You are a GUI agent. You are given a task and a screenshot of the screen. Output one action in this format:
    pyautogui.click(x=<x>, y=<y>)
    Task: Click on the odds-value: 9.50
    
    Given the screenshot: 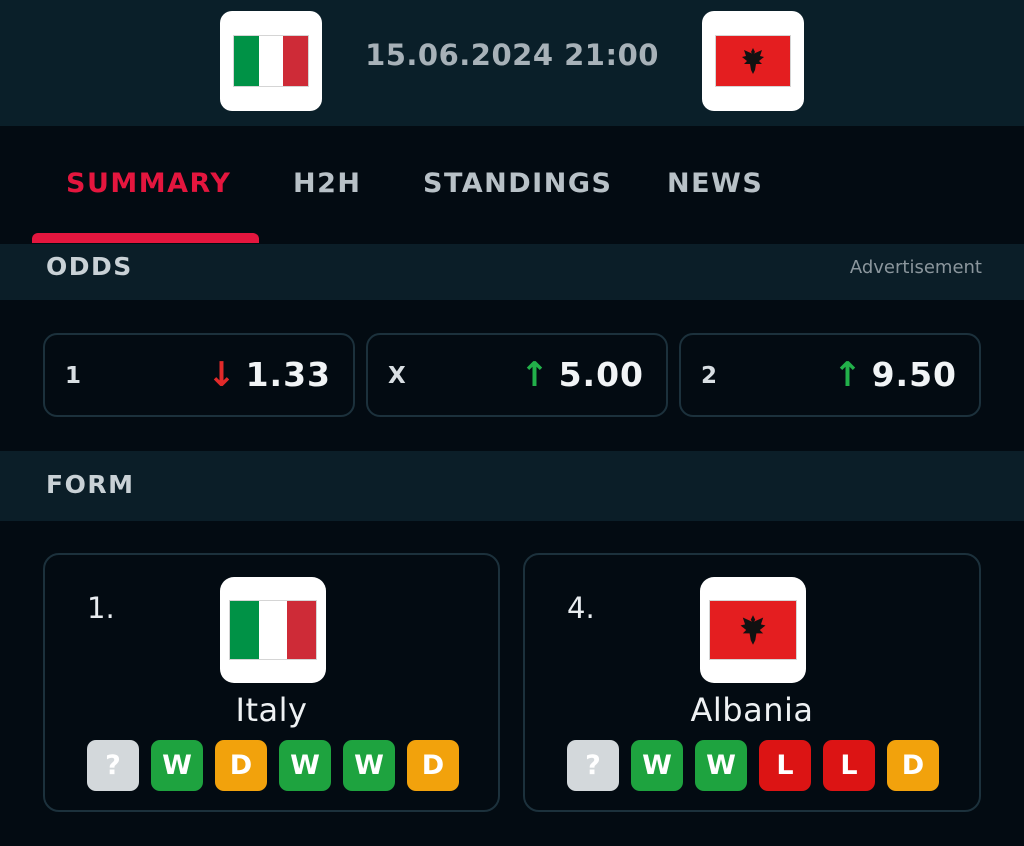 What is the action you would take?
    pyautogui.click(x=914, y=374)
    